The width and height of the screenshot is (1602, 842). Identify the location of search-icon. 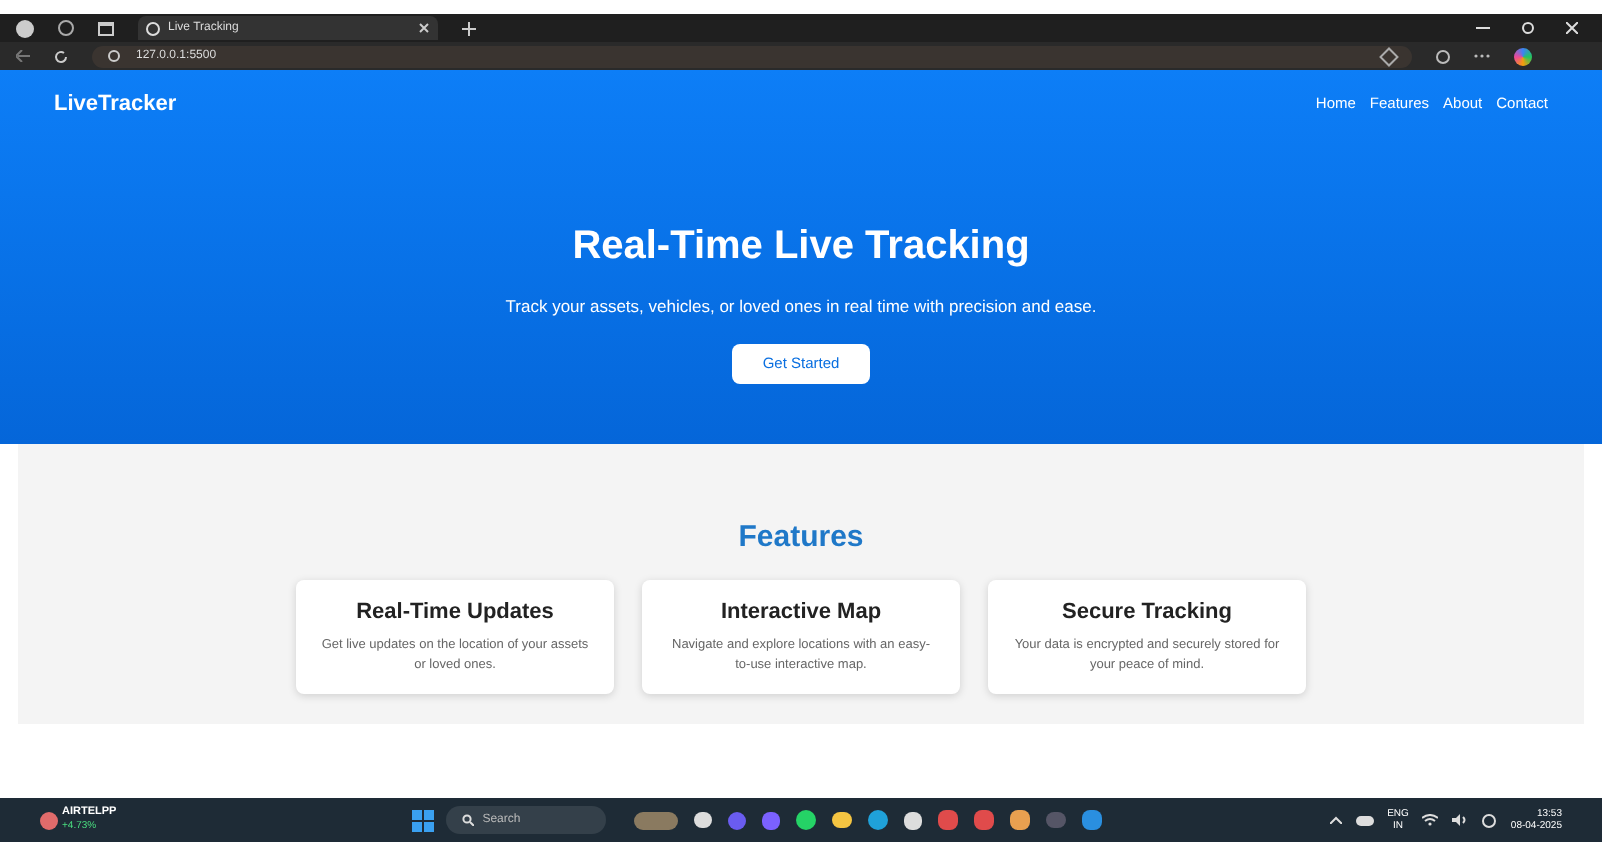
(468, 820).